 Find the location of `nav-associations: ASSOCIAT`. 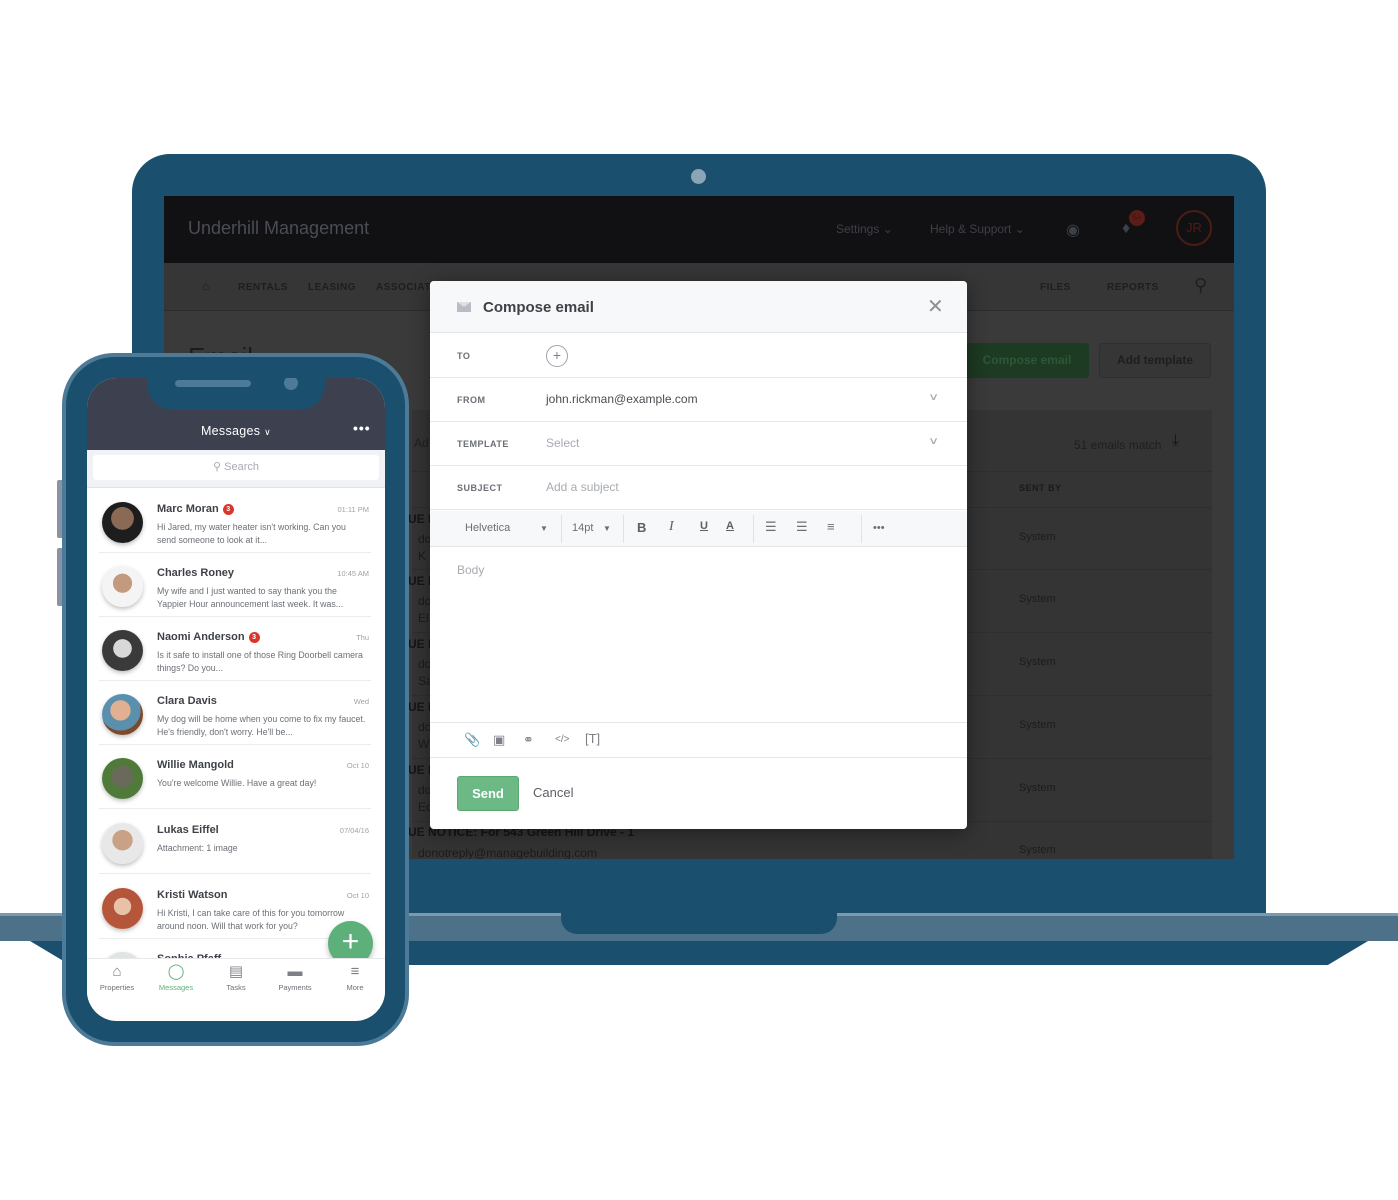

nav-associations: ASSOCIAT is located at coordinates (403, 287).